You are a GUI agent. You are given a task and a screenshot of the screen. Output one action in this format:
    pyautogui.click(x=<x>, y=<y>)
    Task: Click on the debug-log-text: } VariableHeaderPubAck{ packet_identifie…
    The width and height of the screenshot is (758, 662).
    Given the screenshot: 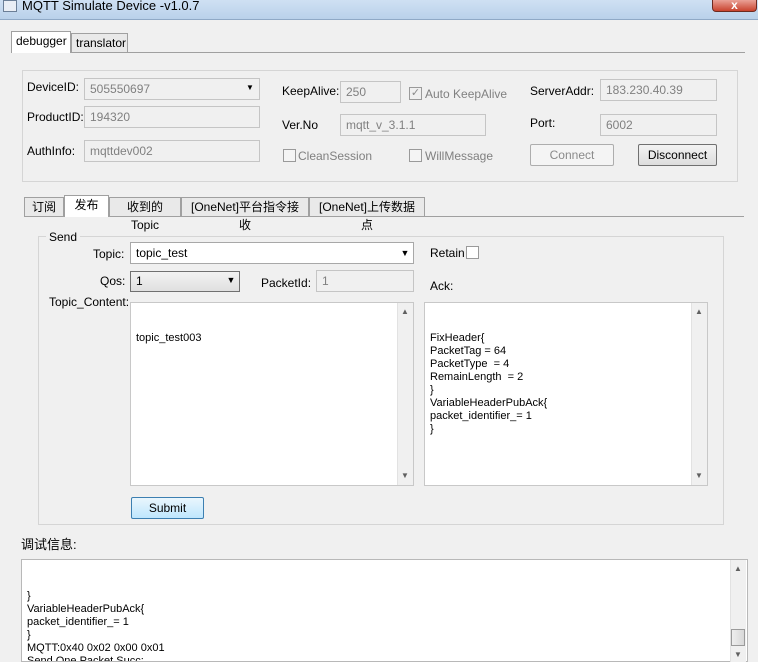 What is the action you would take?
    pyautogui.click(x=96, y=626)
    